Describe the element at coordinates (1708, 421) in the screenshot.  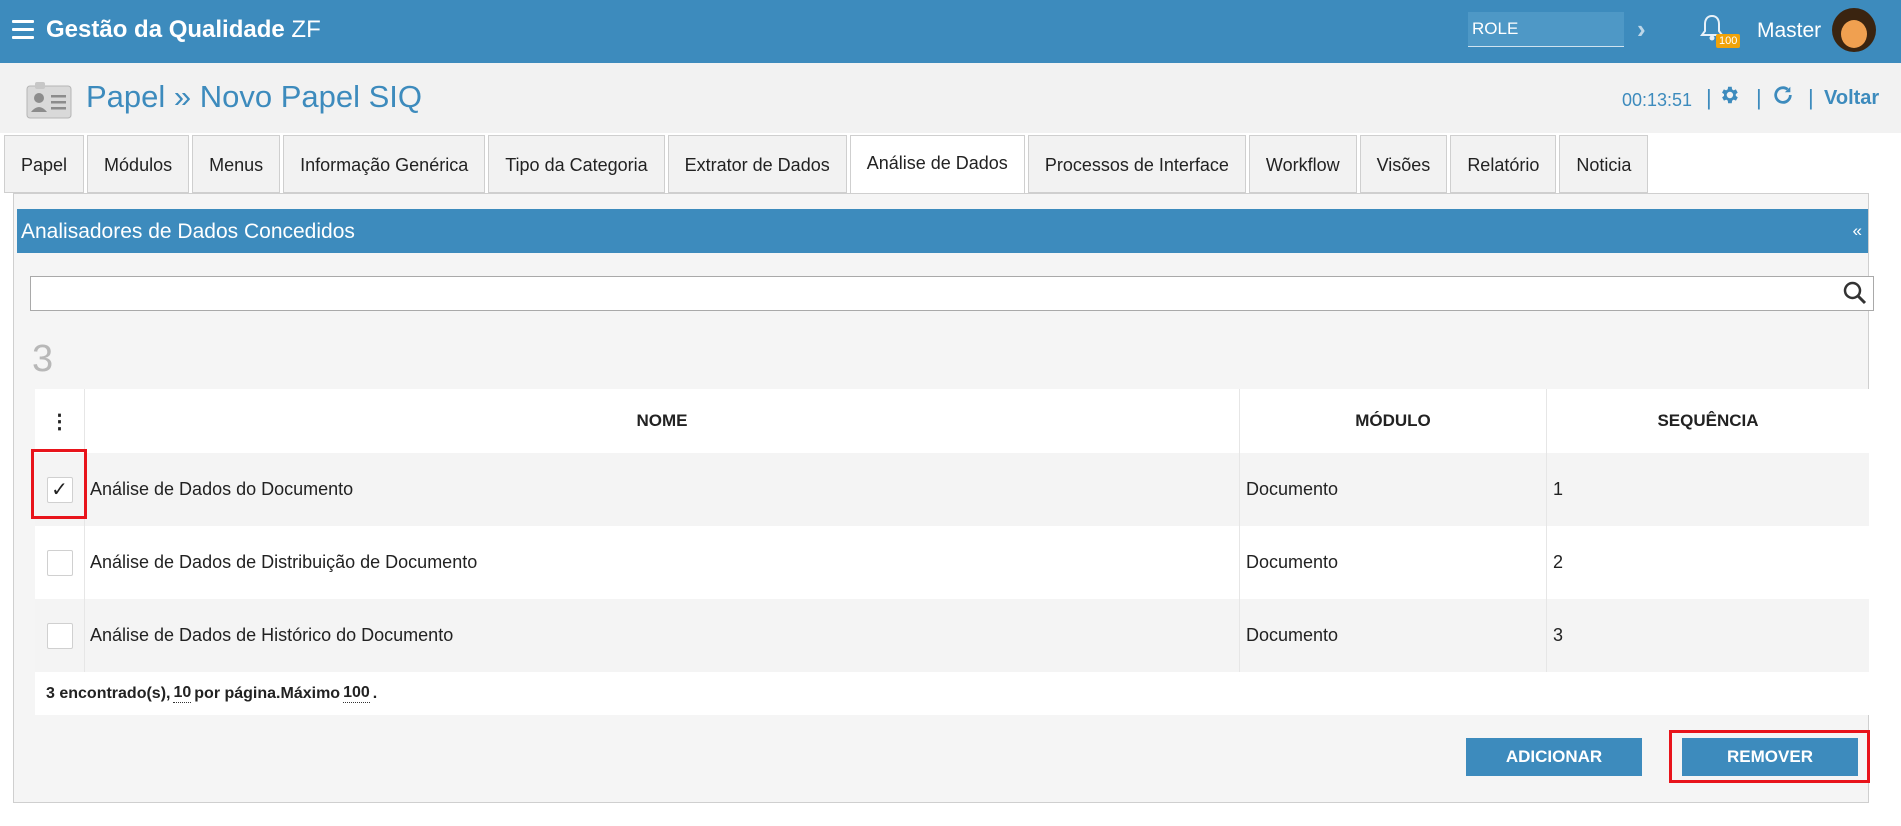
I see `column-header-sequencia: SEQUÊNCIA` at that location.